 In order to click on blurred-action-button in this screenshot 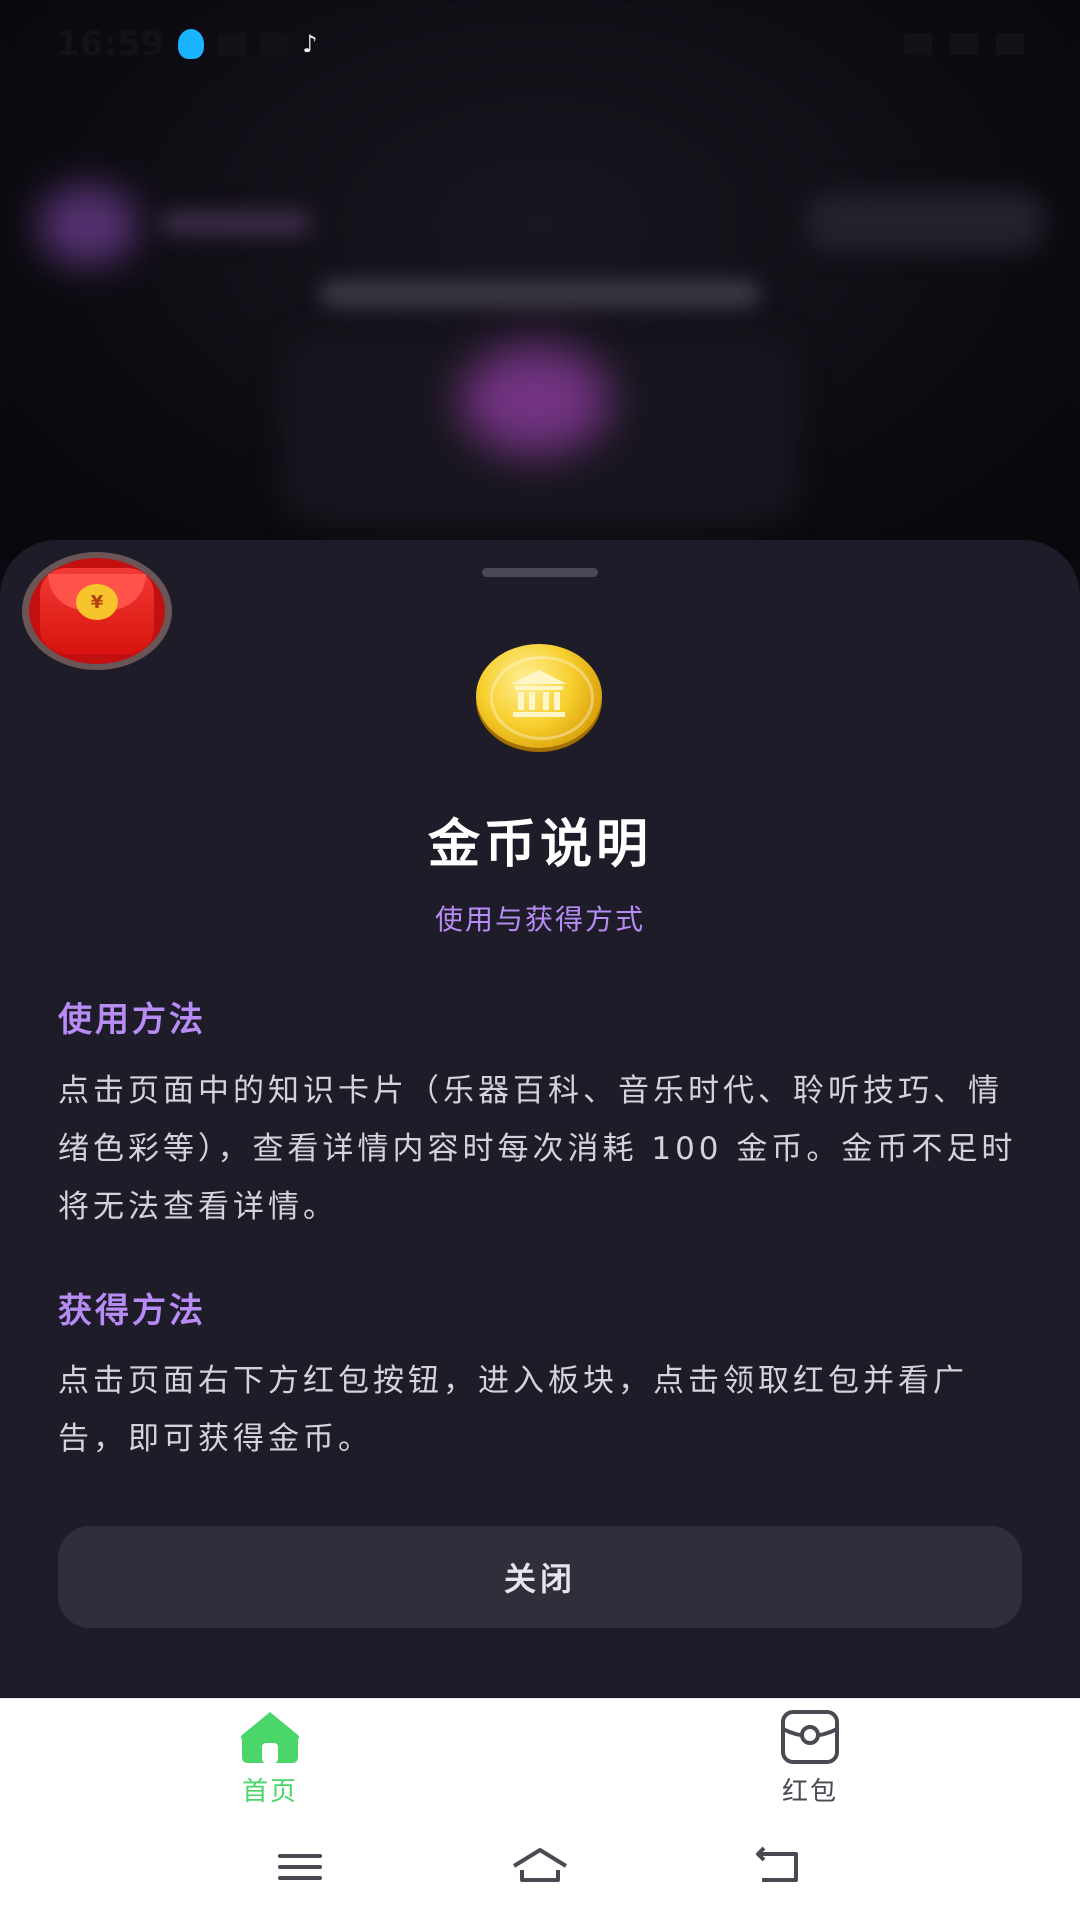, I will do `click(925, 222)`.